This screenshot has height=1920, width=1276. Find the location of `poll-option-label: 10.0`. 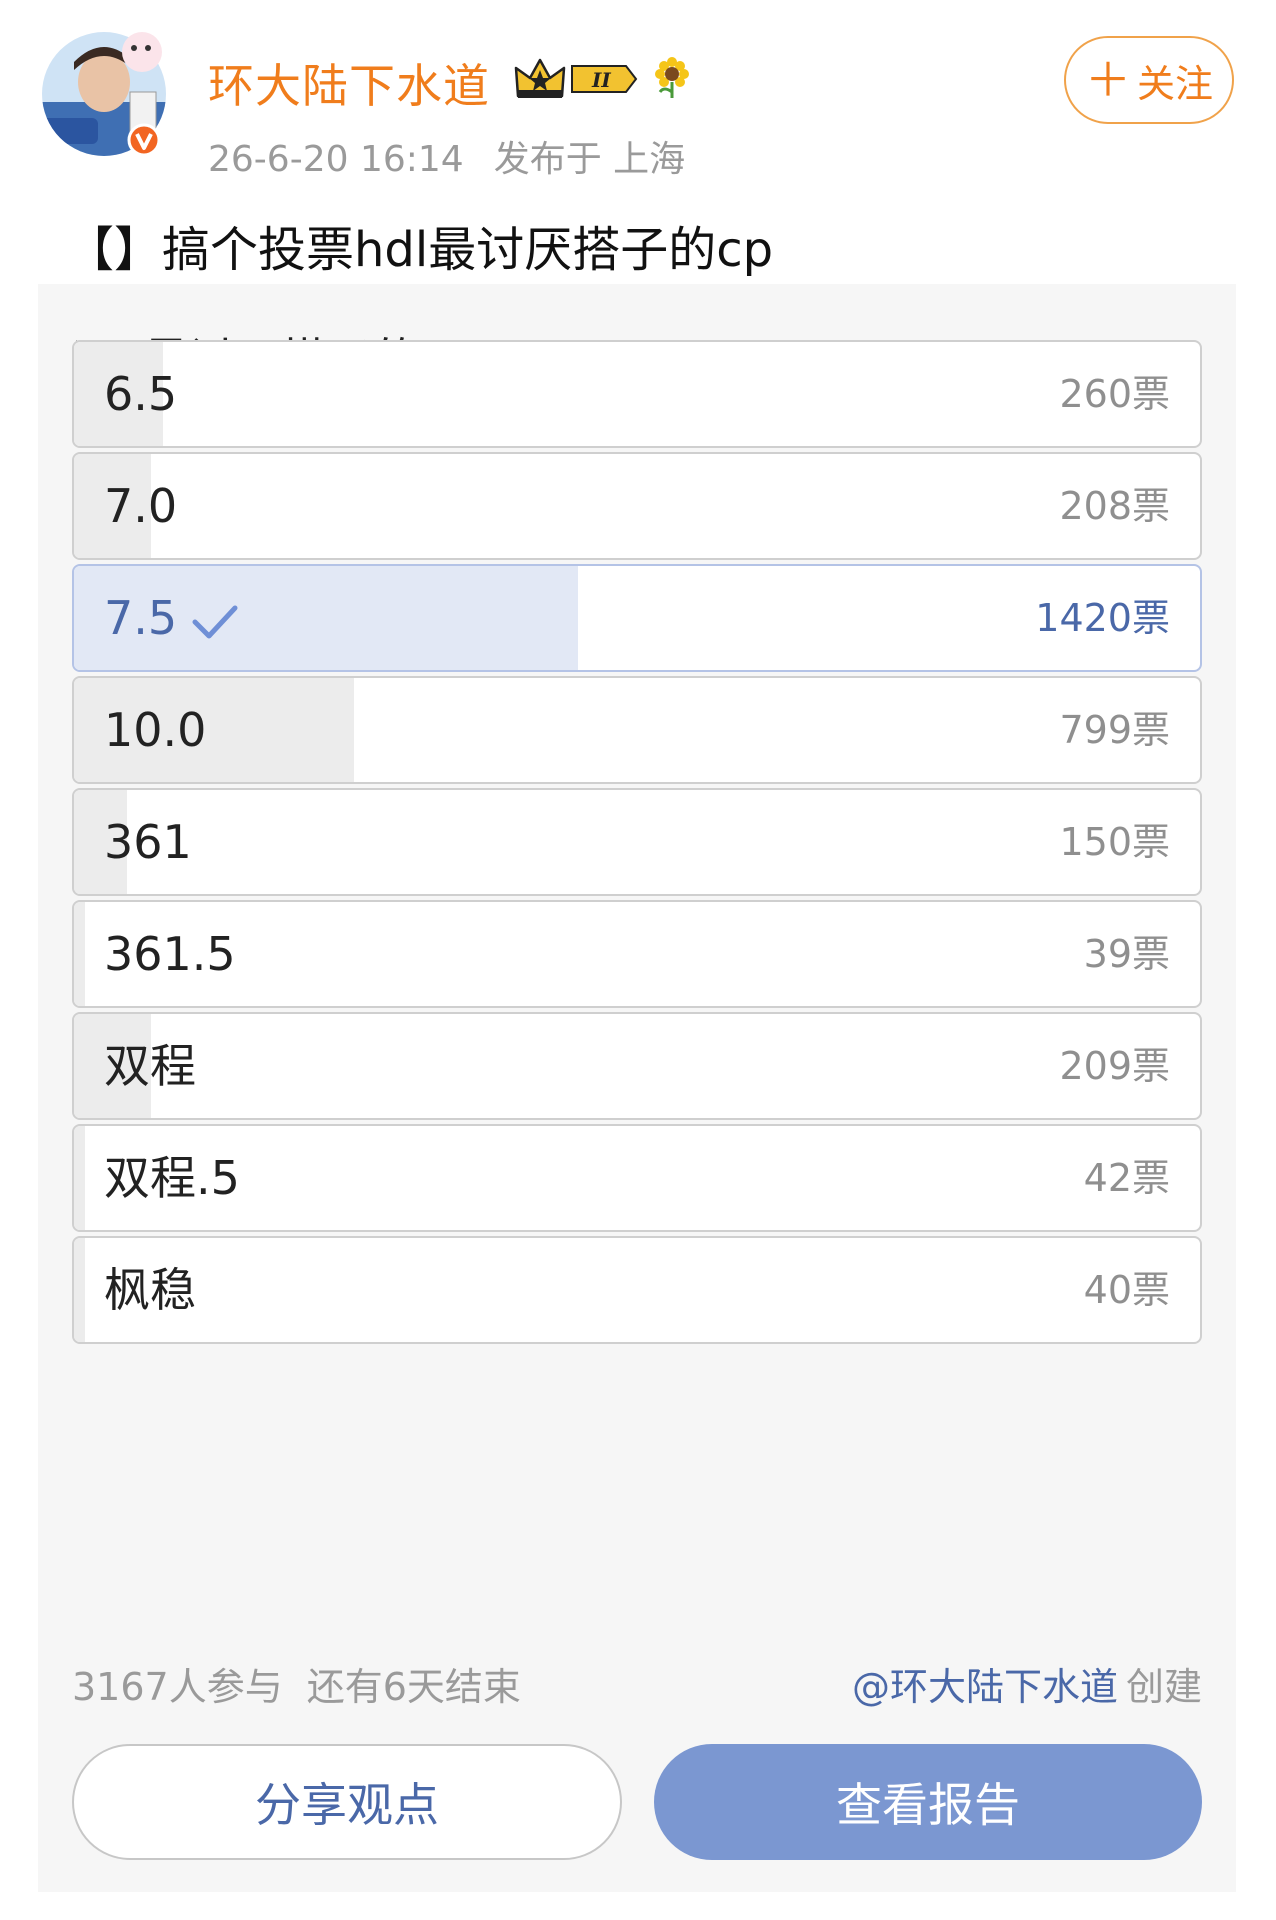

poll-option-label: 10.0 is located at coordinates (155, 730).